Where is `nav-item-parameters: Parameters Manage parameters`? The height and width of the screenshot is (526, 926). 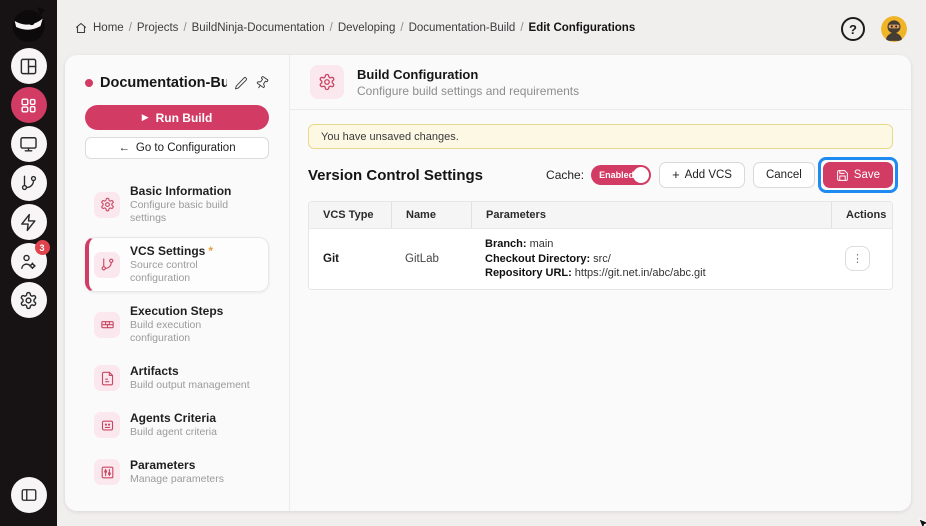 nav-item-parameters: Parameters Manage parameters is located at coordinates (177, 472).